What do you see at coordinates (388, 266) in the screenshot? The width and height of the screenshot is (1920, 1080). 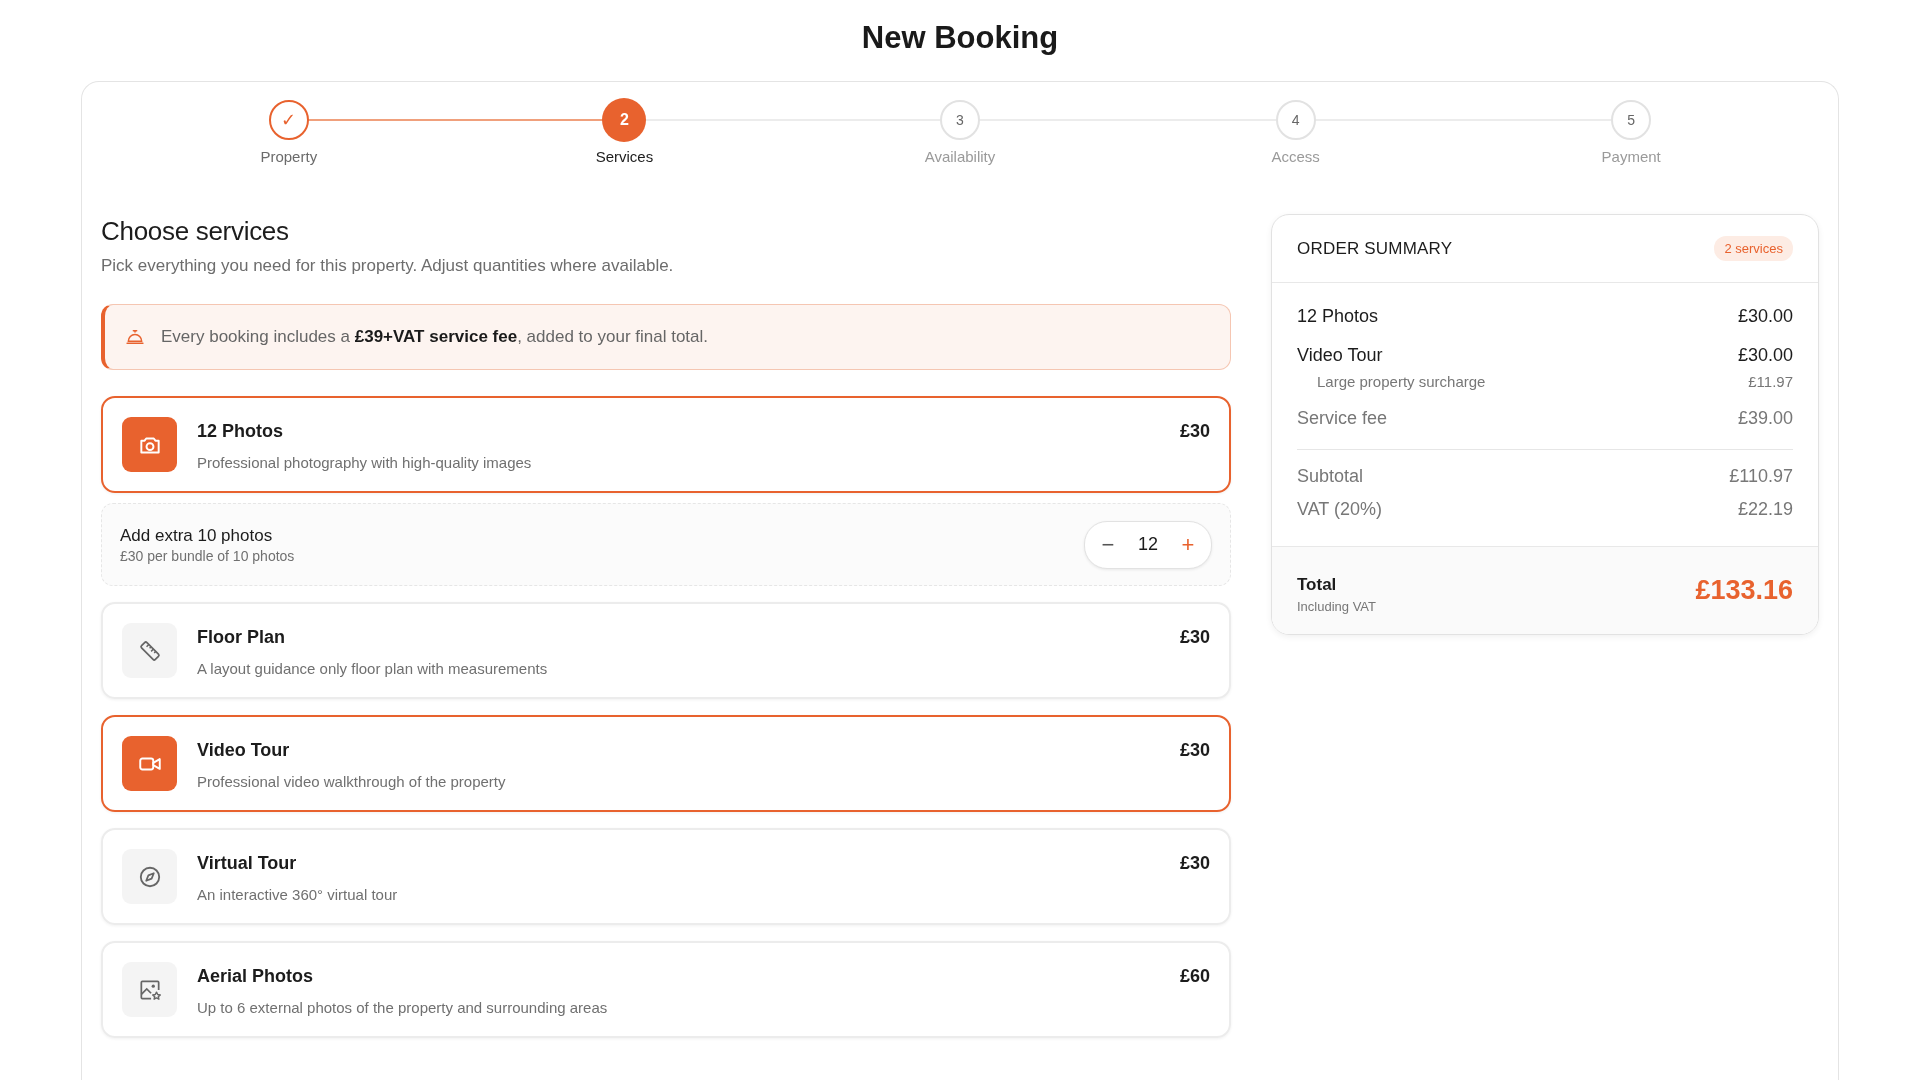 I see `section-subtitle: Pick everything you need for this property. Adjust quantities where available.` at bounding box center [388, 266].